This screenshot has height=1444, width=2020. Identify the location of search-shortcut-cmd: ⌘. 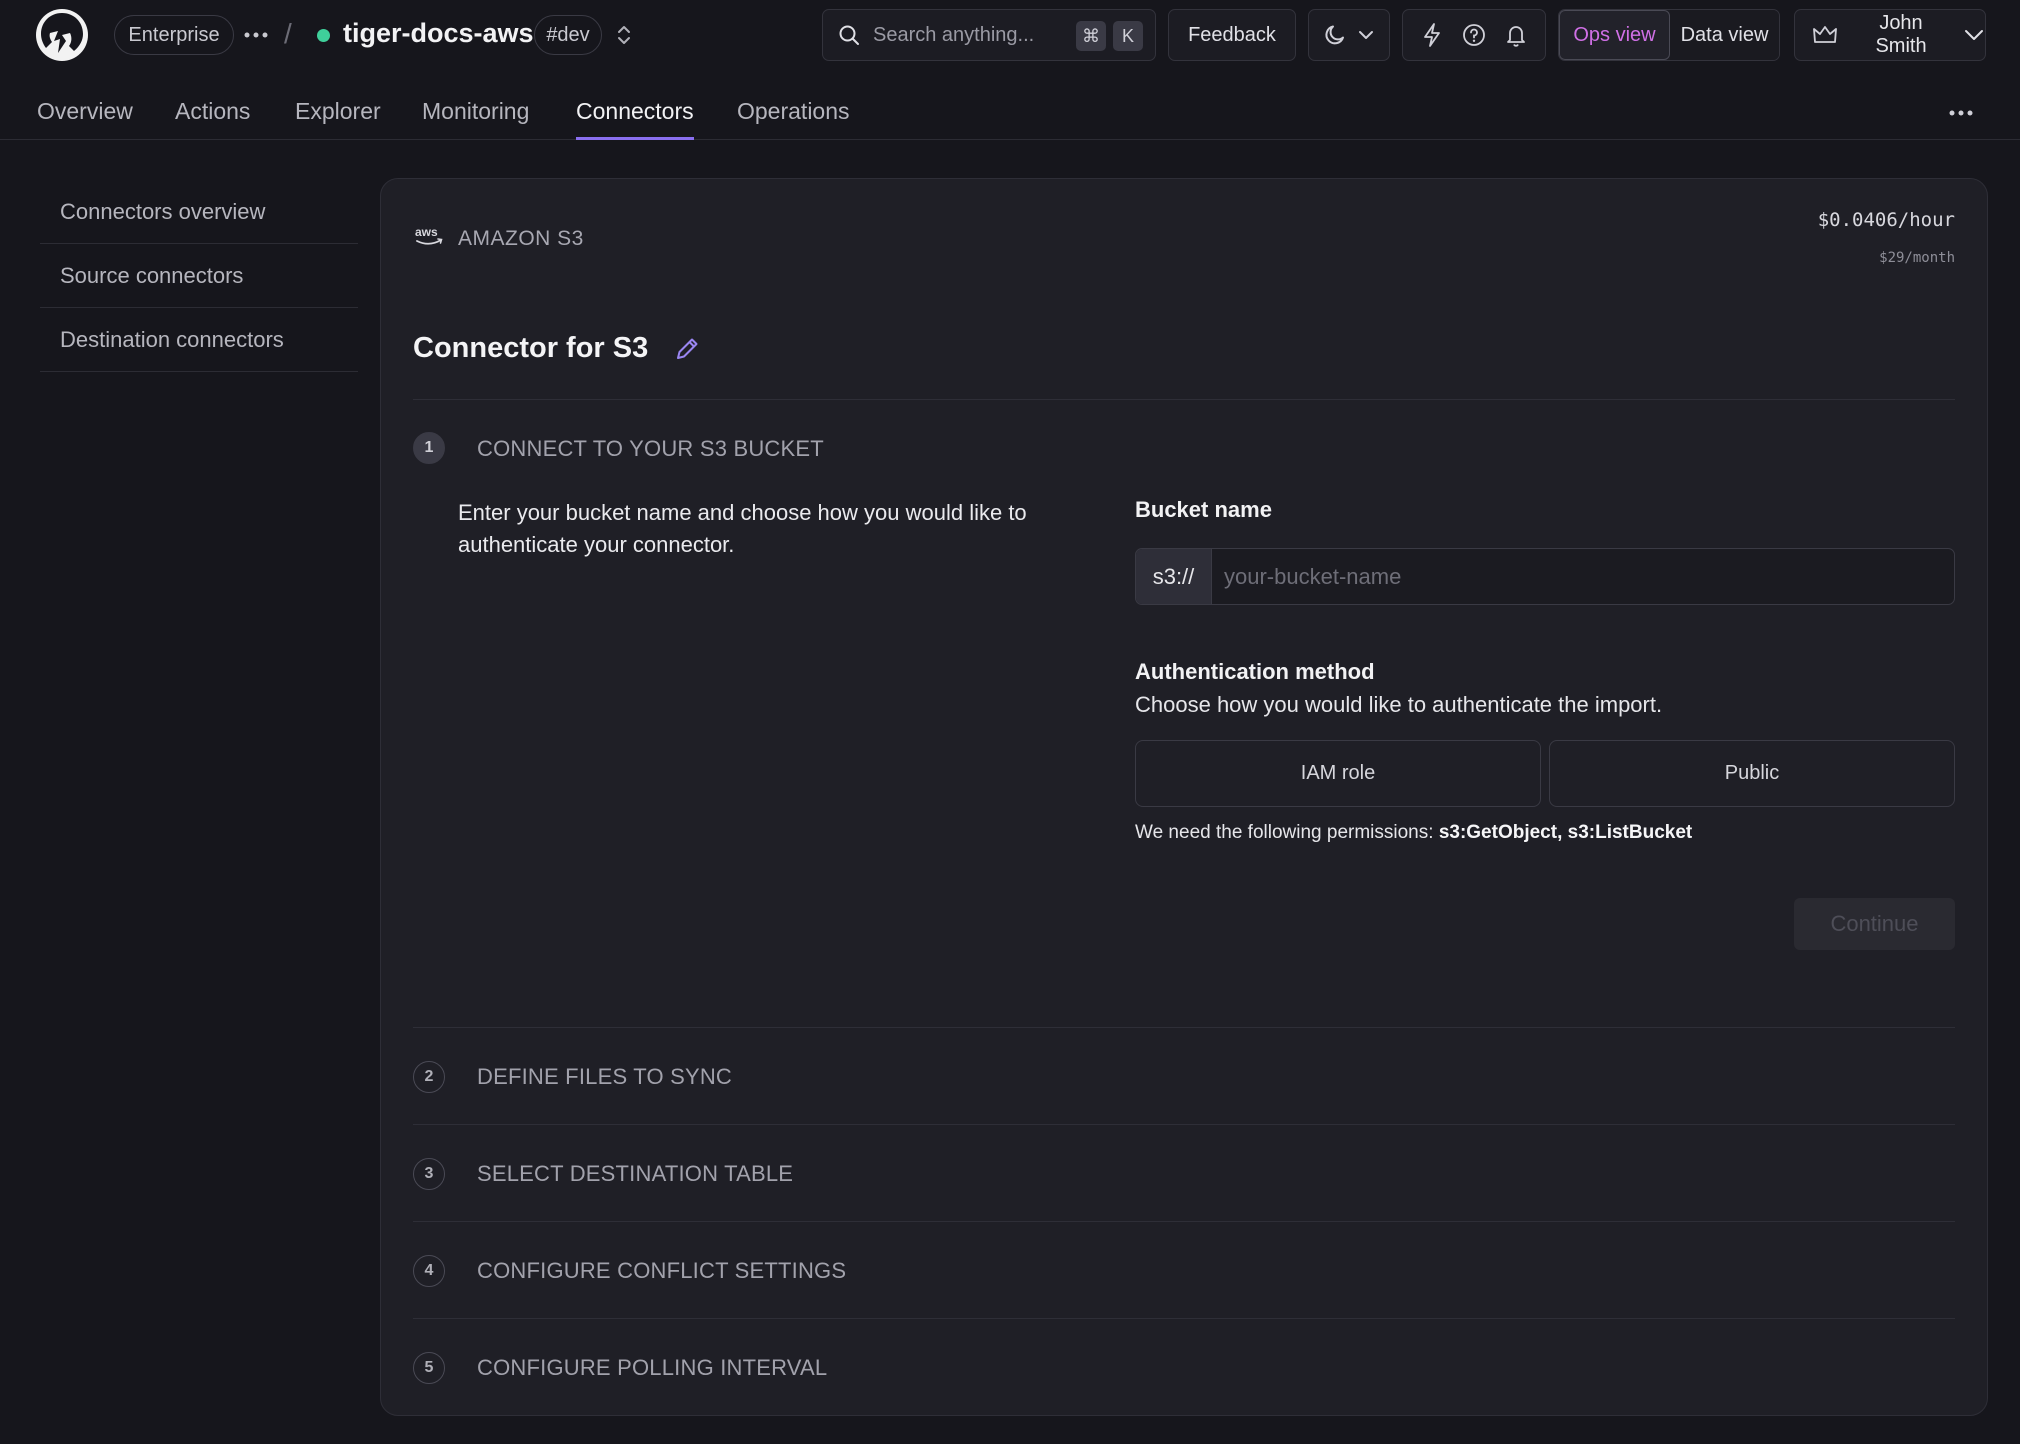
(1091, 36).